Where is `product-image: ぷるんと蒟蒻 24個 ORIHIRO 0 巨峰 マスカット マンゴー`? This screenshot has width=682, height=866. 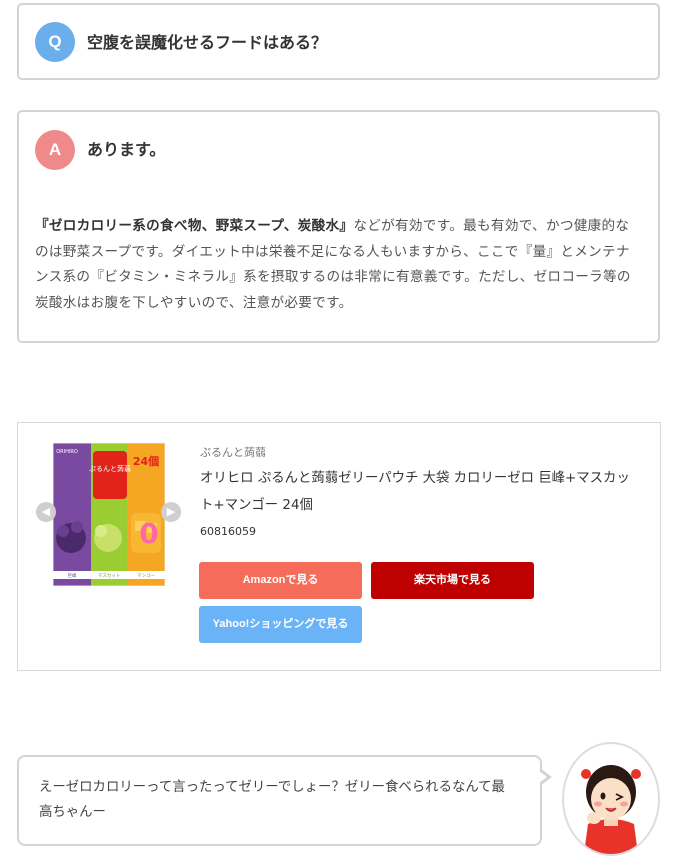
product-image: ぷるんと蒟蒻 24個 ORIHIRO 0 巨峰 マスカット マンゴー is located at coordinates (109, 514).